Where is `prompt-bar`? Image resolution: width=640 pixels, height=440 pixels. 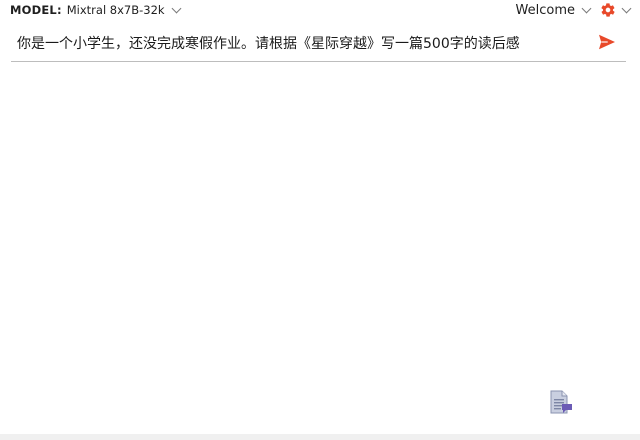 prompt-bar is located at coordinates (318, 44).